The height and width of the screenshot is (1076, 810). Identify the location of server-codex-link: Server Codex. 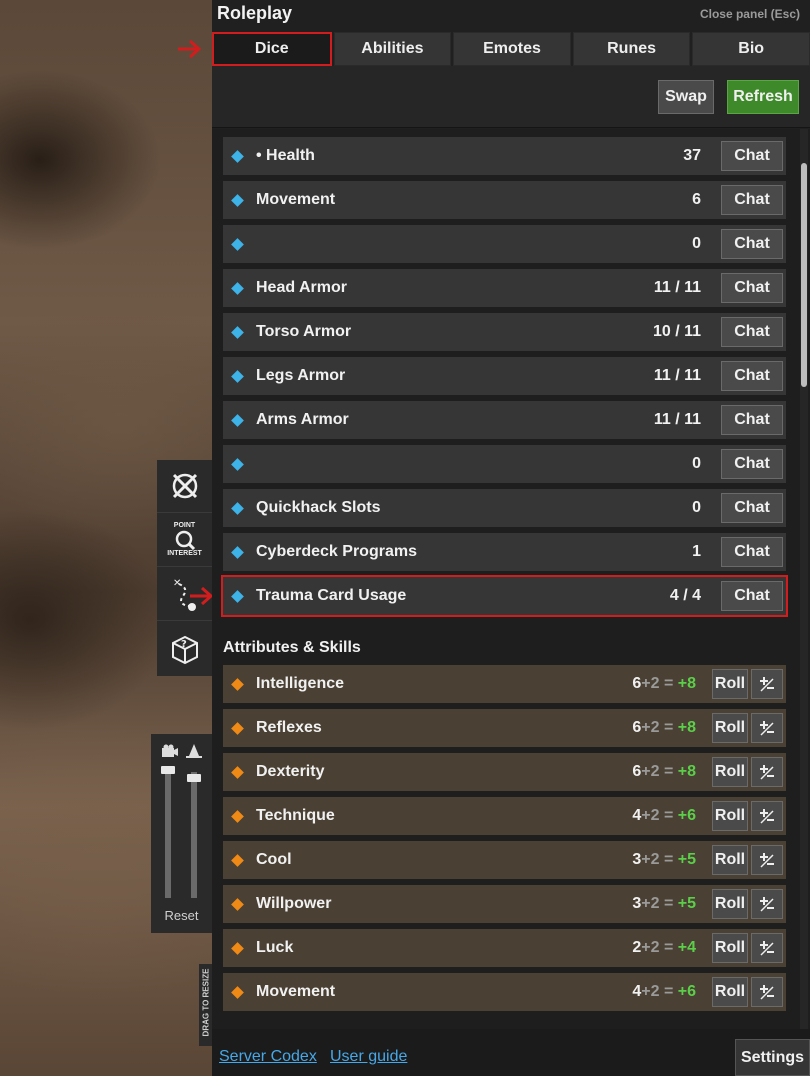
(268, 1057).